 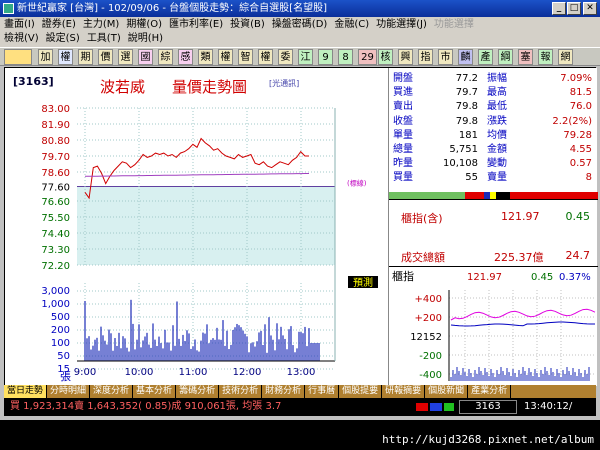 What do you see at coordinates (401, 25) in the screenshot?
I see `menu-item: 功能選擇(J)` at bounding box center [401, 25].